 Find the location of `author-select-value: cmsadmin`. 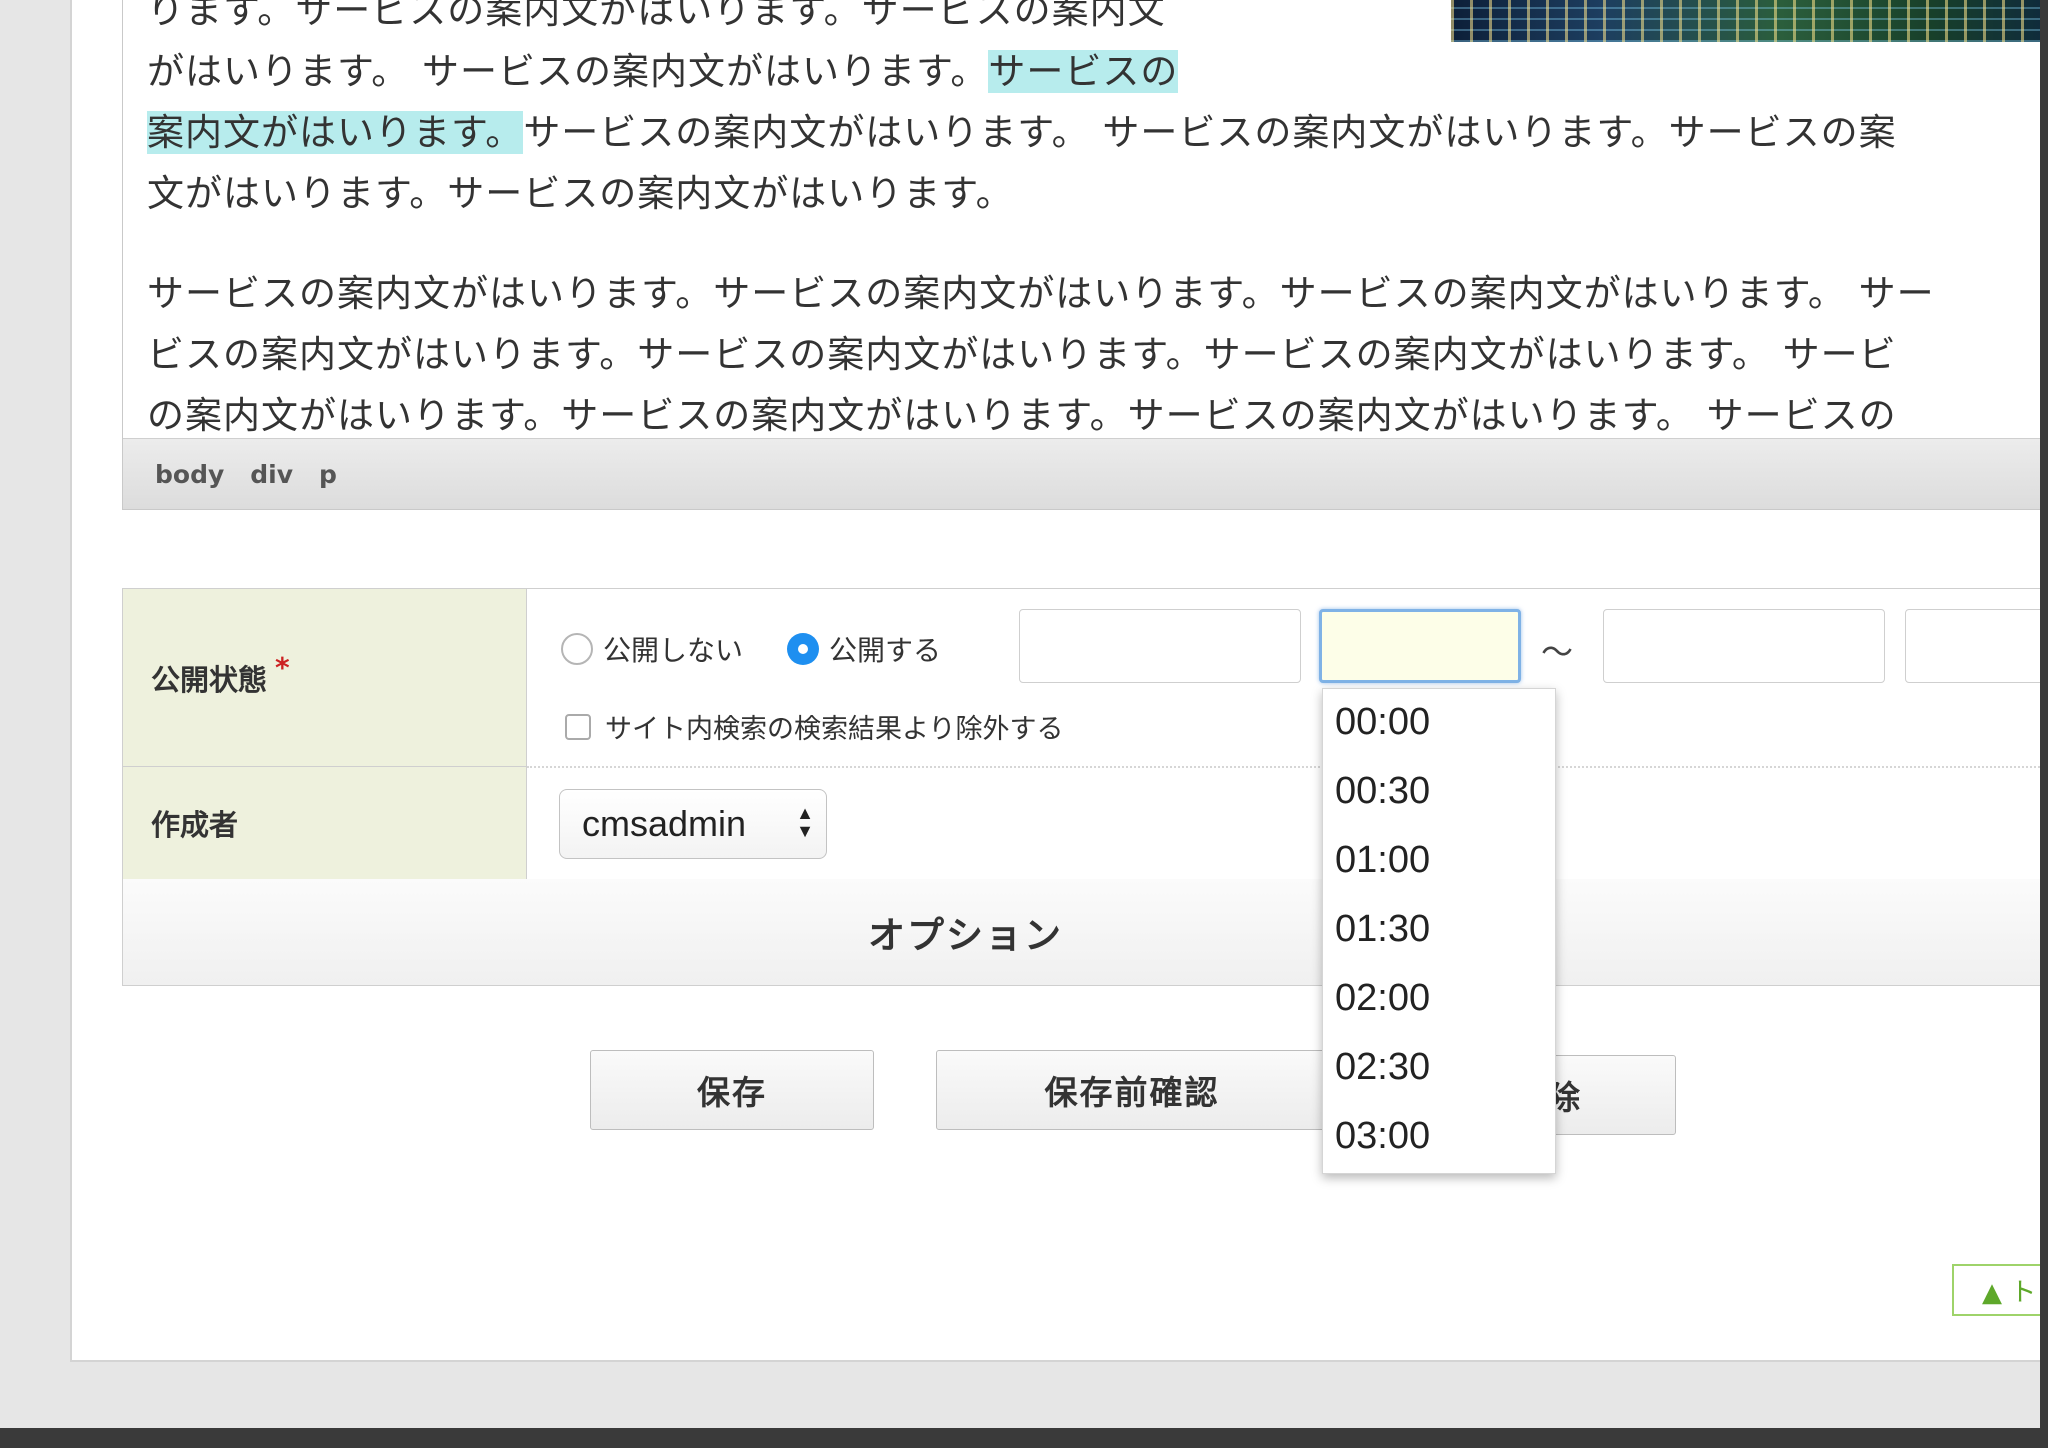

author-select-value: cmsadmin is located at coordinates (664, 823).